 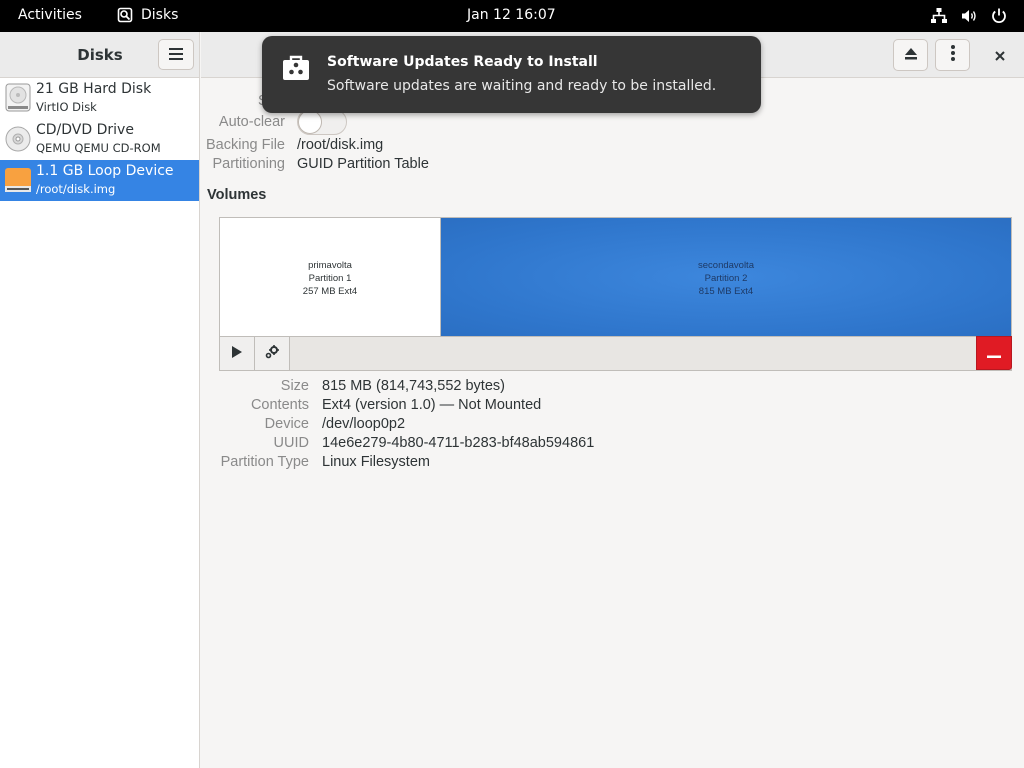 I want to click on partition-number: Partition 2, so click(x=726, y=278).